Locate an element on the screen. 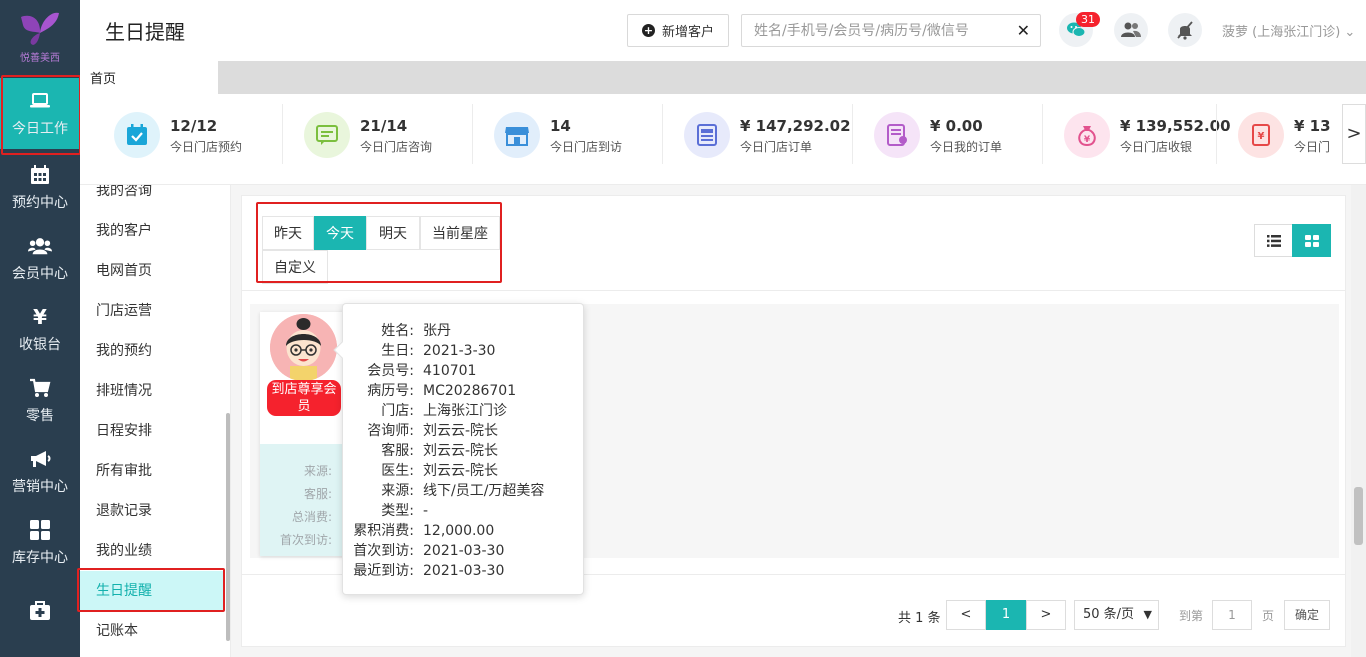 This screenshot has width=1366, height=657. stat-value: ¥ 147,292.02 is located at coordinates (795, 126).